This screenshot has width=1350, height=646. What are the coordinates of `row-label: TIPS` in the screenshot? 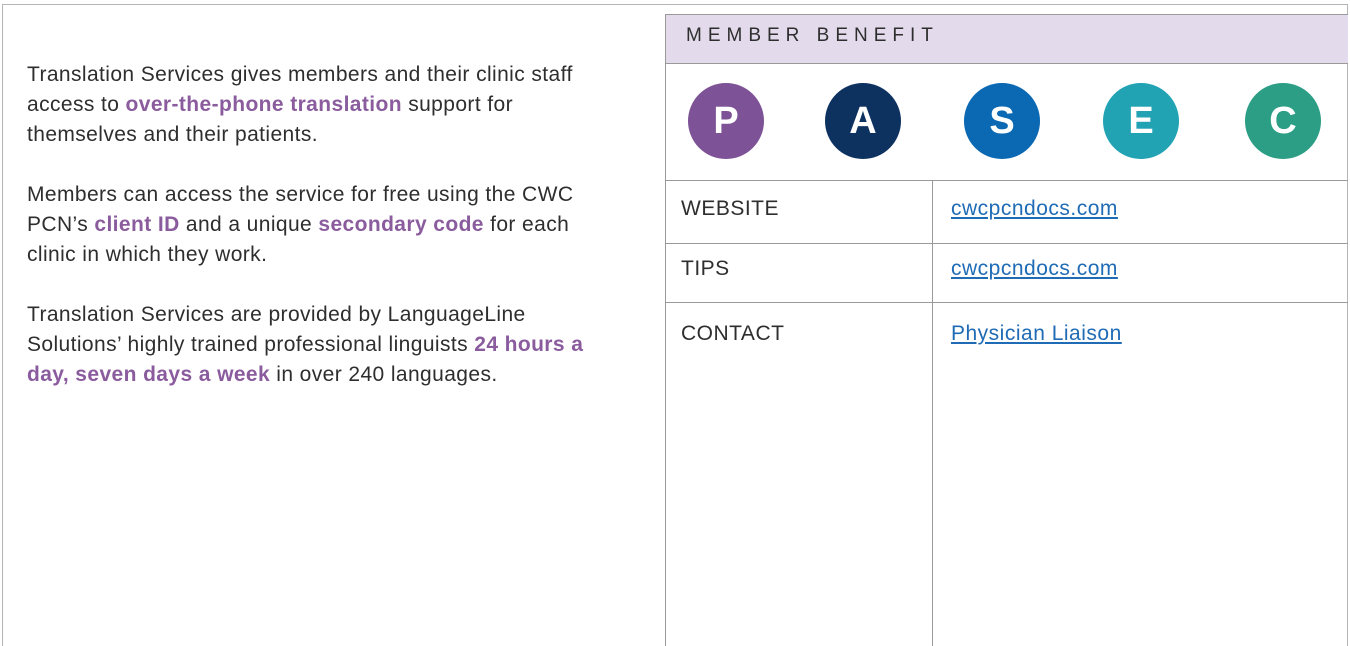 It's located at (705, 268).